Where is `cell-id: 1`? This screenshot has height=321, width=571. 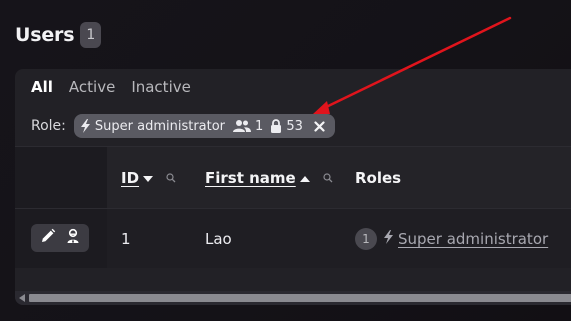
cell-id: 1 is located at coordinates (126, 239).